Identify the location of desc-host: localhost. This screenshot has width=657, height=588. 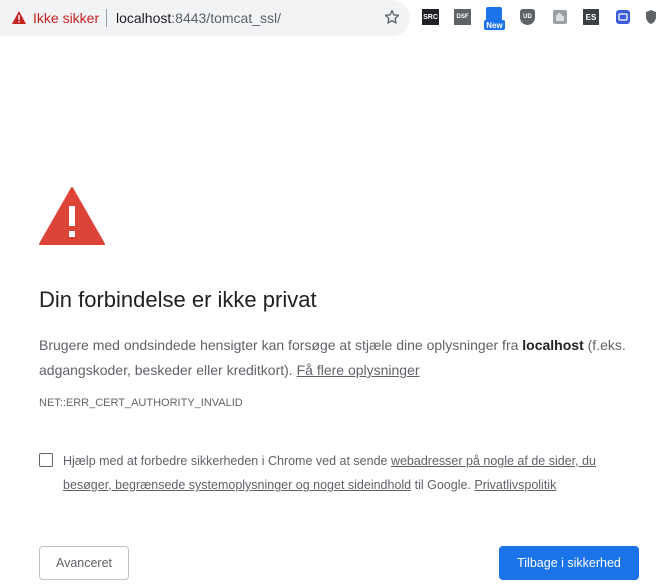
(553, 345).